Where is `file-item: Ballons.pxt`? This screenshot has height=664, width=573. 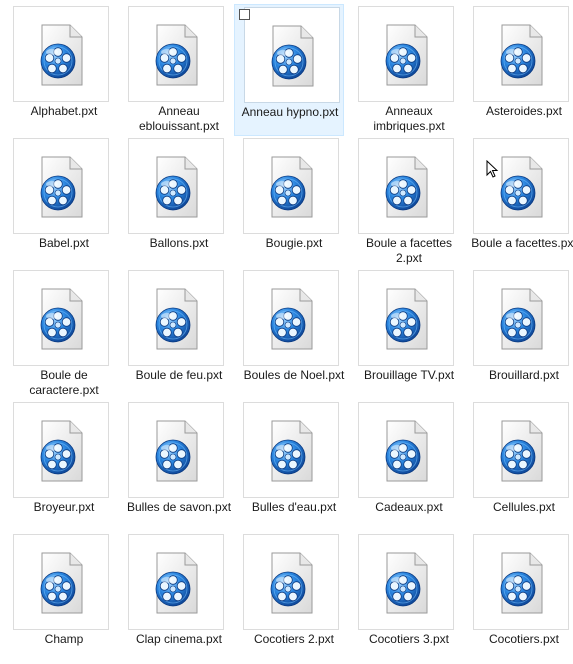
file-item: Ballons.pxt is located at coordinates (179, 202).